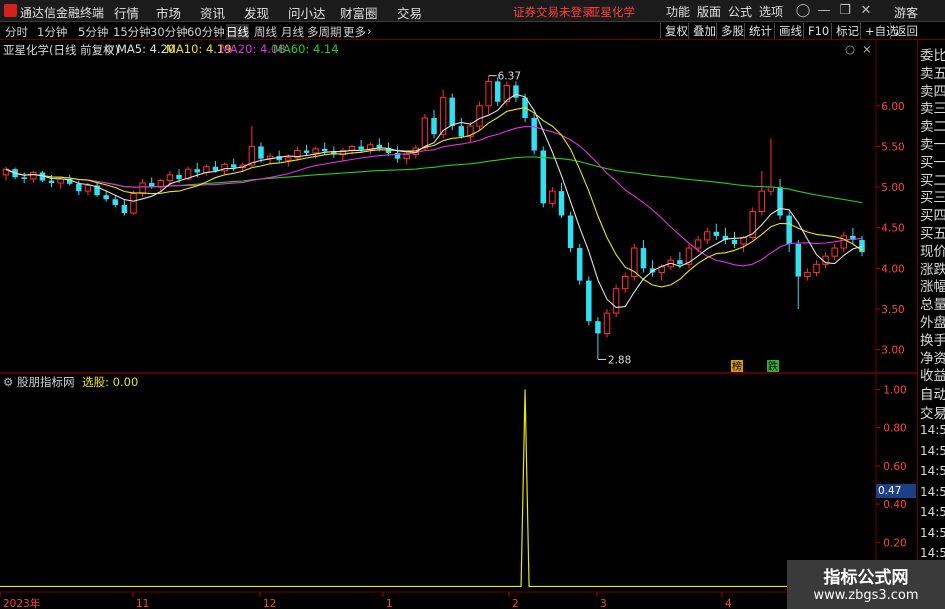  What do you see at coordinates (21, 603) in the screenshot?
I see `time-tick-label: 2023年` at bounding box center [21, 603].